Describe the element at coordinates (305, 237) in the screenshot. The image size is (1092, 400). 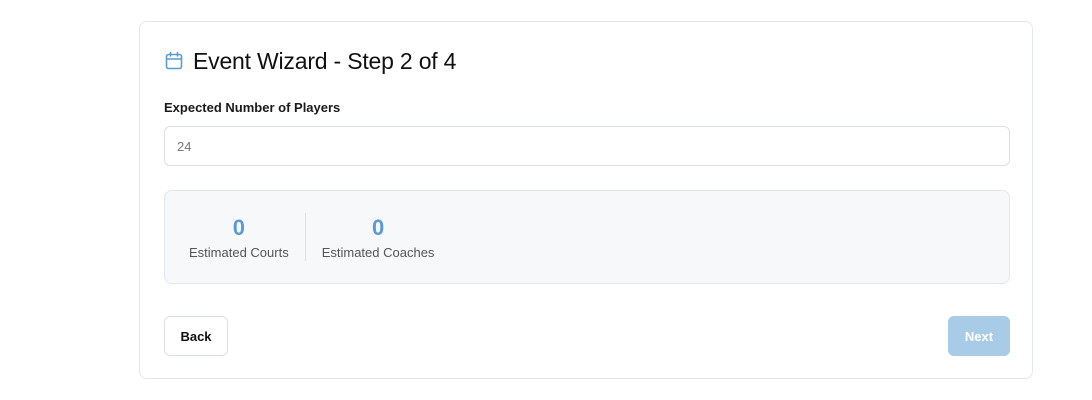
I see `stat-divider` at that location.